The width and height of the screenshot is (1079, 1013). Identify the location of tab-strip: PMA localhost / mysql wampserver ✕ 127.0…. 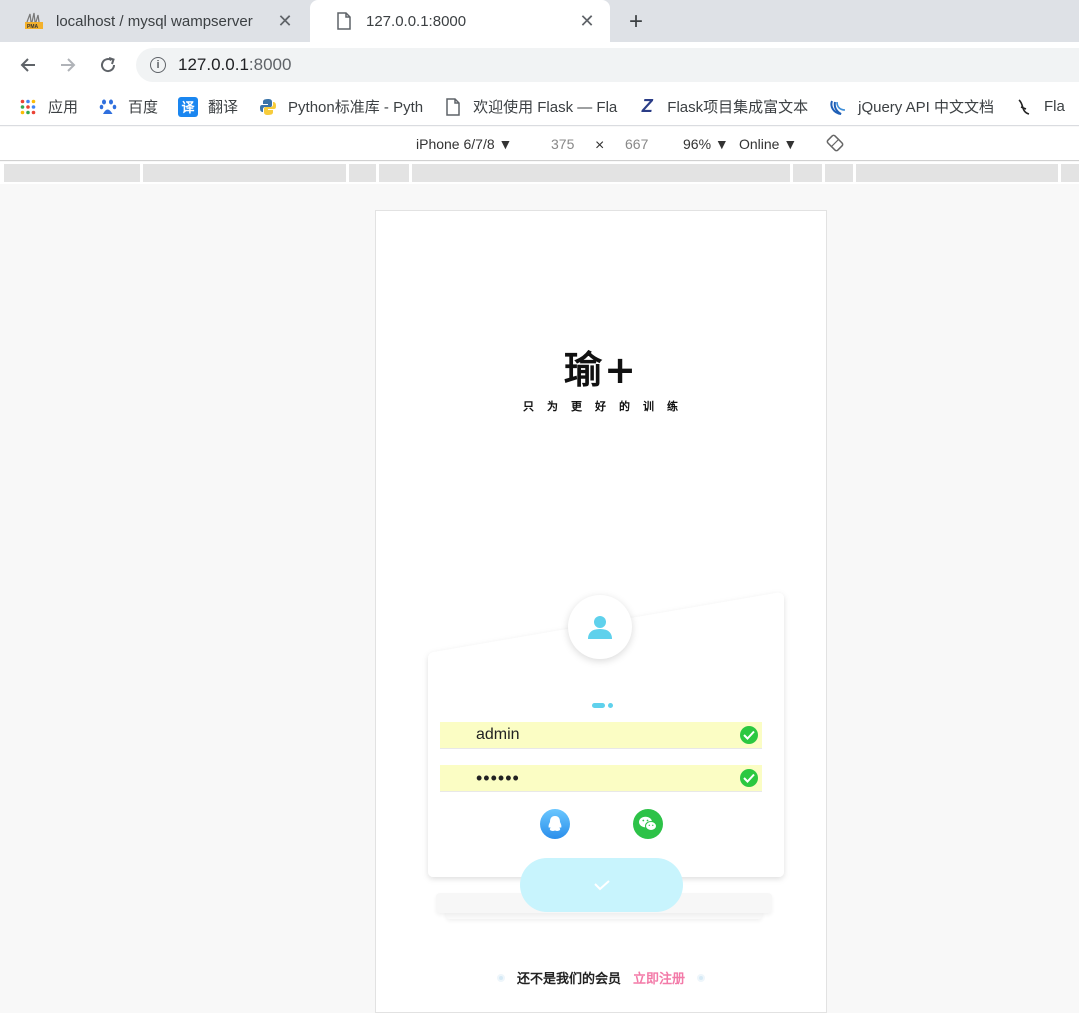
(539, 21).